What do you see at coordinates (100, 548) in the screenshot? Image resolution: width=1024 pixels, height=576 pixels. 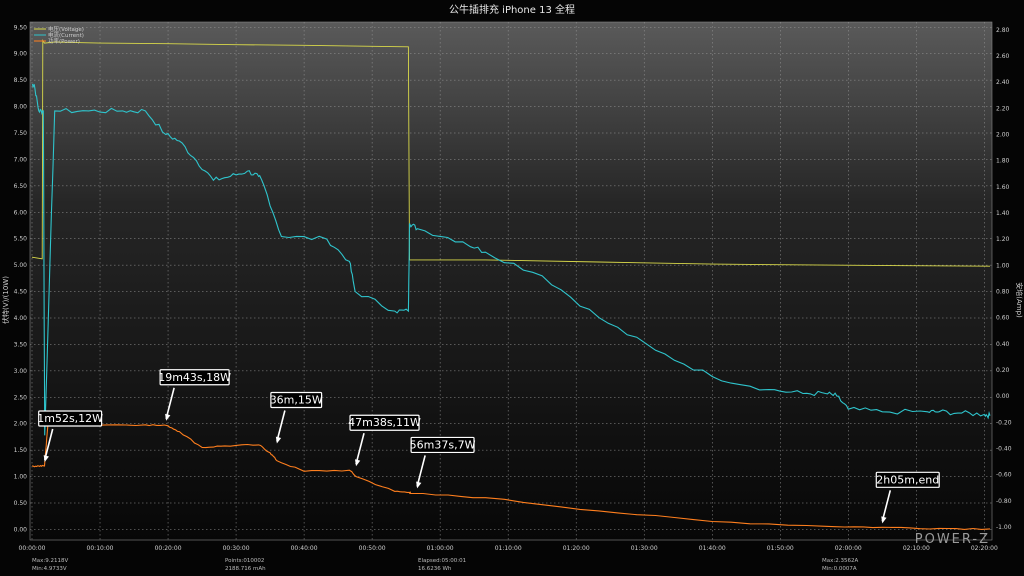 I see `x-tick-label: 00:10:00` at bounding box center [100, 548].